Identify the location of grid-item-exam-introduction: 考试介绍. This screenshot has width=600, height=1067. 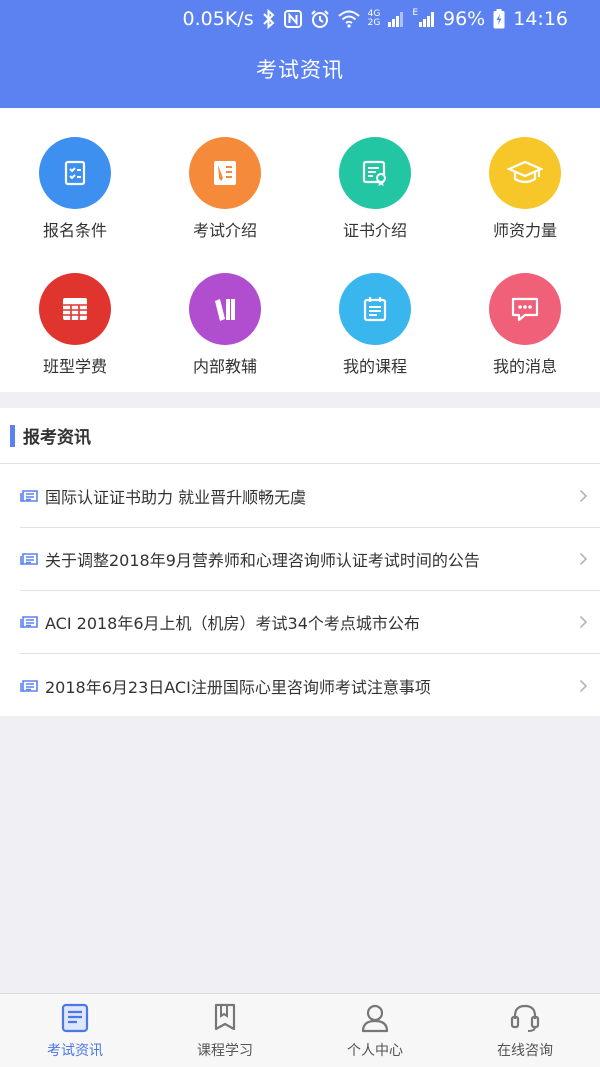
(225, 197).